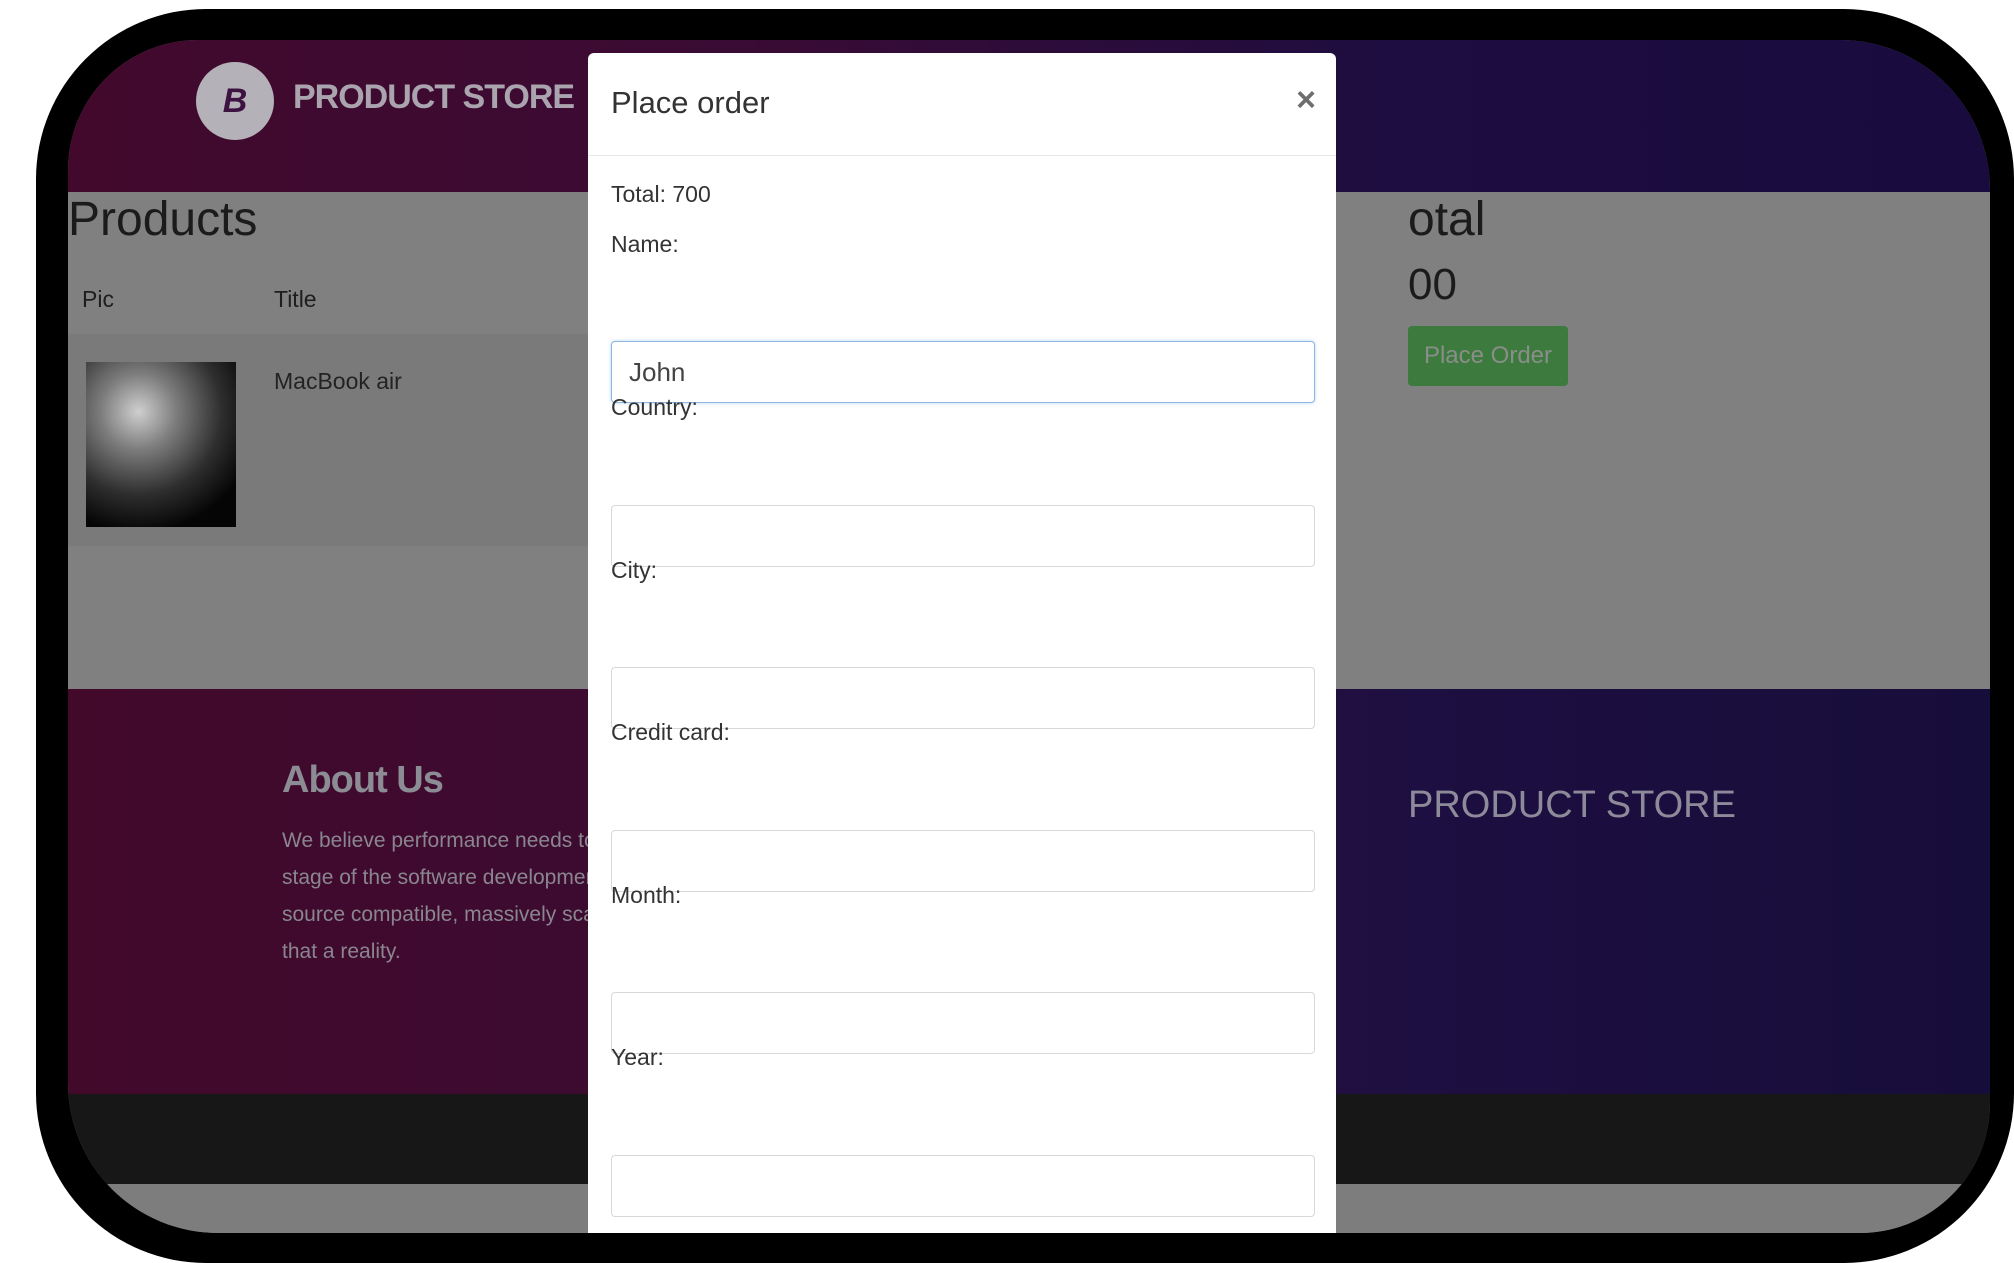  What do you see at coordinates (1488, 356) in the screenshot?
I see `place-order-button: Place Order` at bounding box center [1488, 356].